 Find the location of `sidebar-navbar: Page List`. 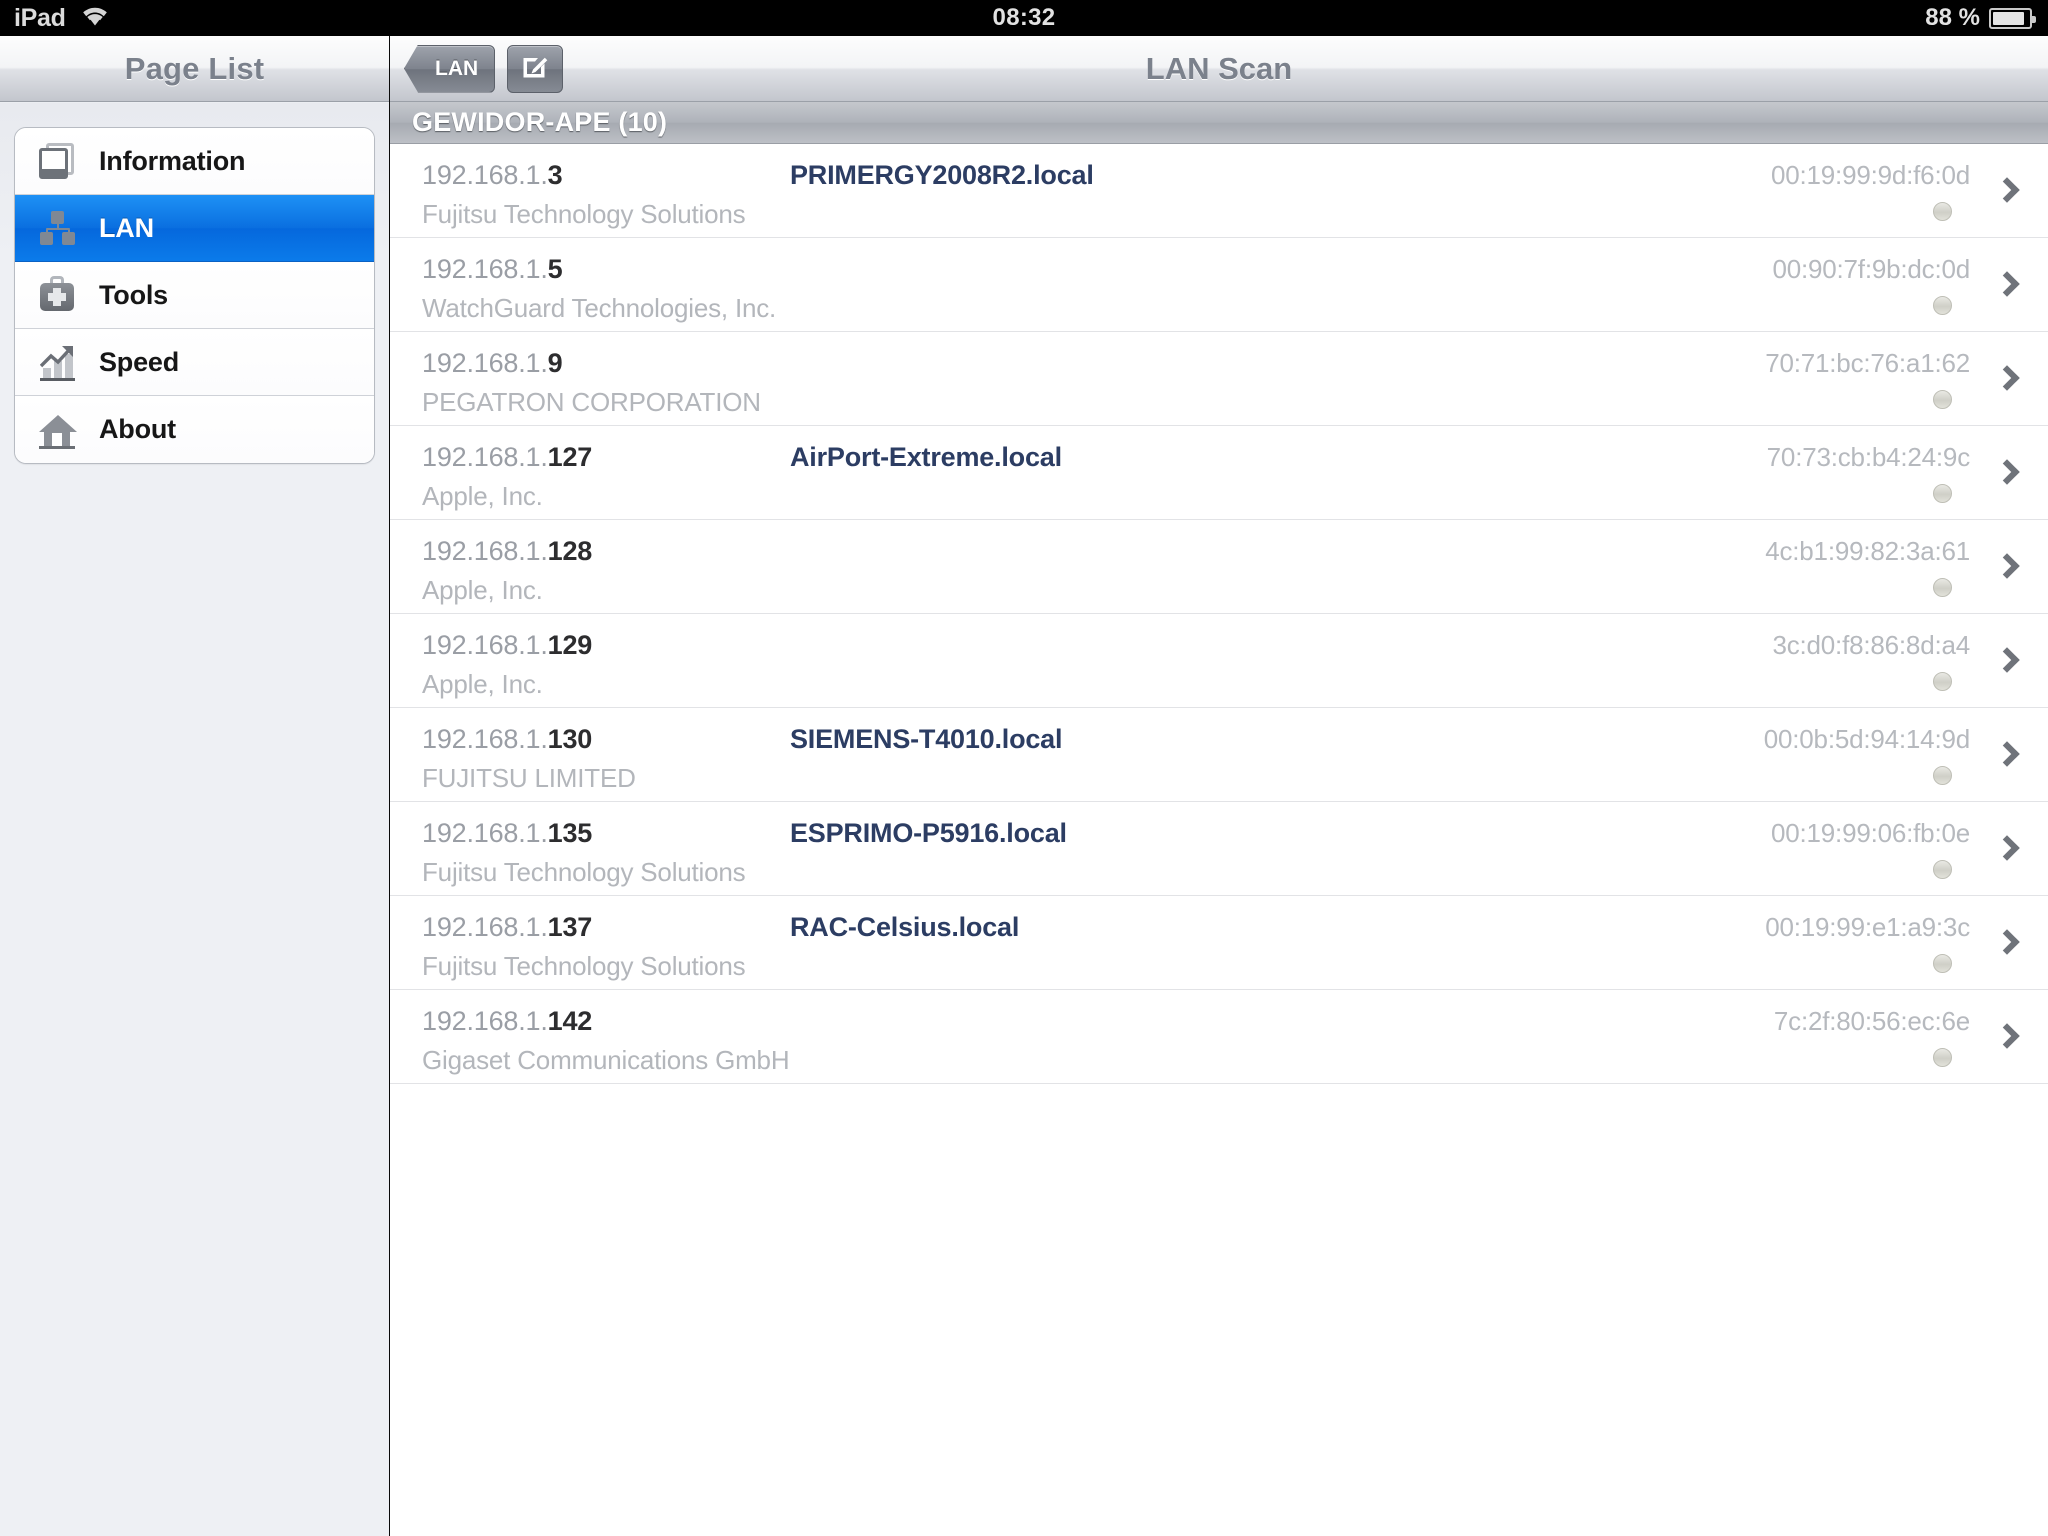

sidebar-navbar: Page List is located at coordinates (194, 69).